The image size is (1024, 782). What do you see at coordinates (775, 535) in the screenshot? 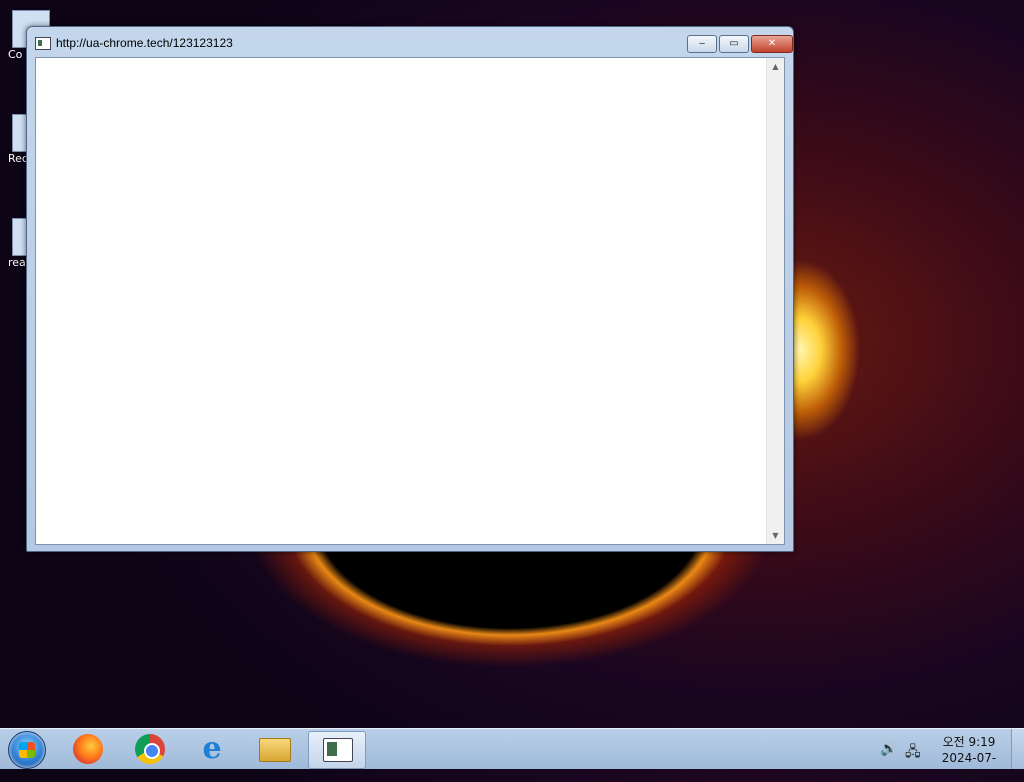
I see `scroll-down-arrow-icon: ▼` at bounding box center [775, 535].